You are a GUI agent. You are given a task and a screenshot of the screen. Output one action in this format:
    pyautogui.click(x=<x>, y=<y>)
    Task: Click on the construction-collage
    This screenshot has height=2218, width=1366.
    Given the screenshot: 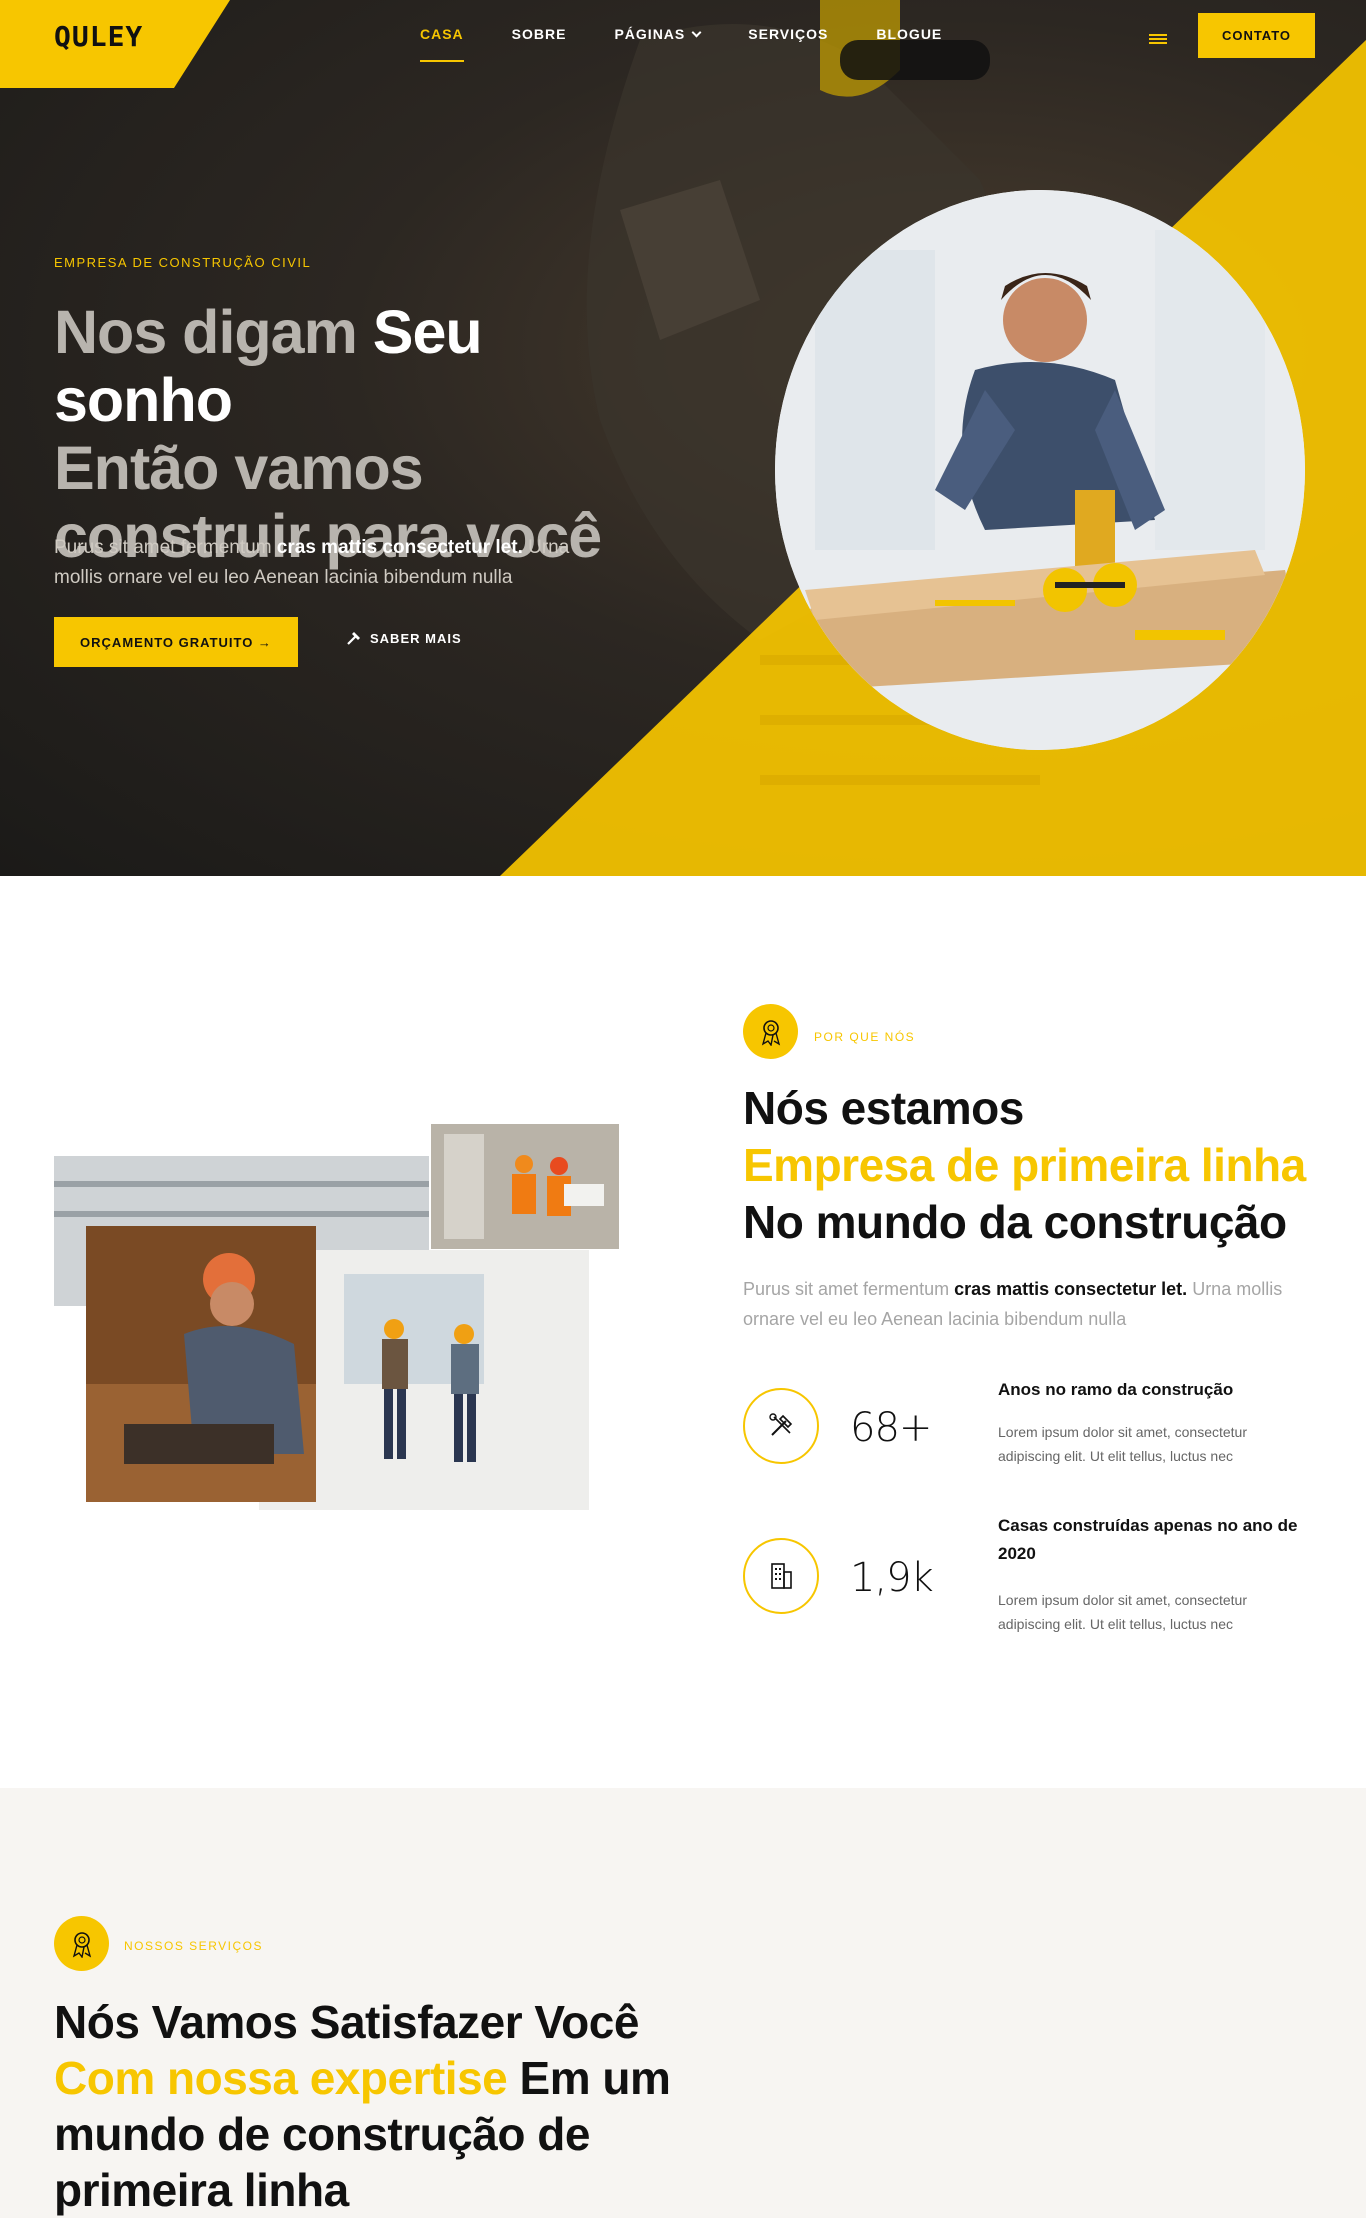 What is the action you would take?
    pyautogui.click(x=336, y=1317)
    